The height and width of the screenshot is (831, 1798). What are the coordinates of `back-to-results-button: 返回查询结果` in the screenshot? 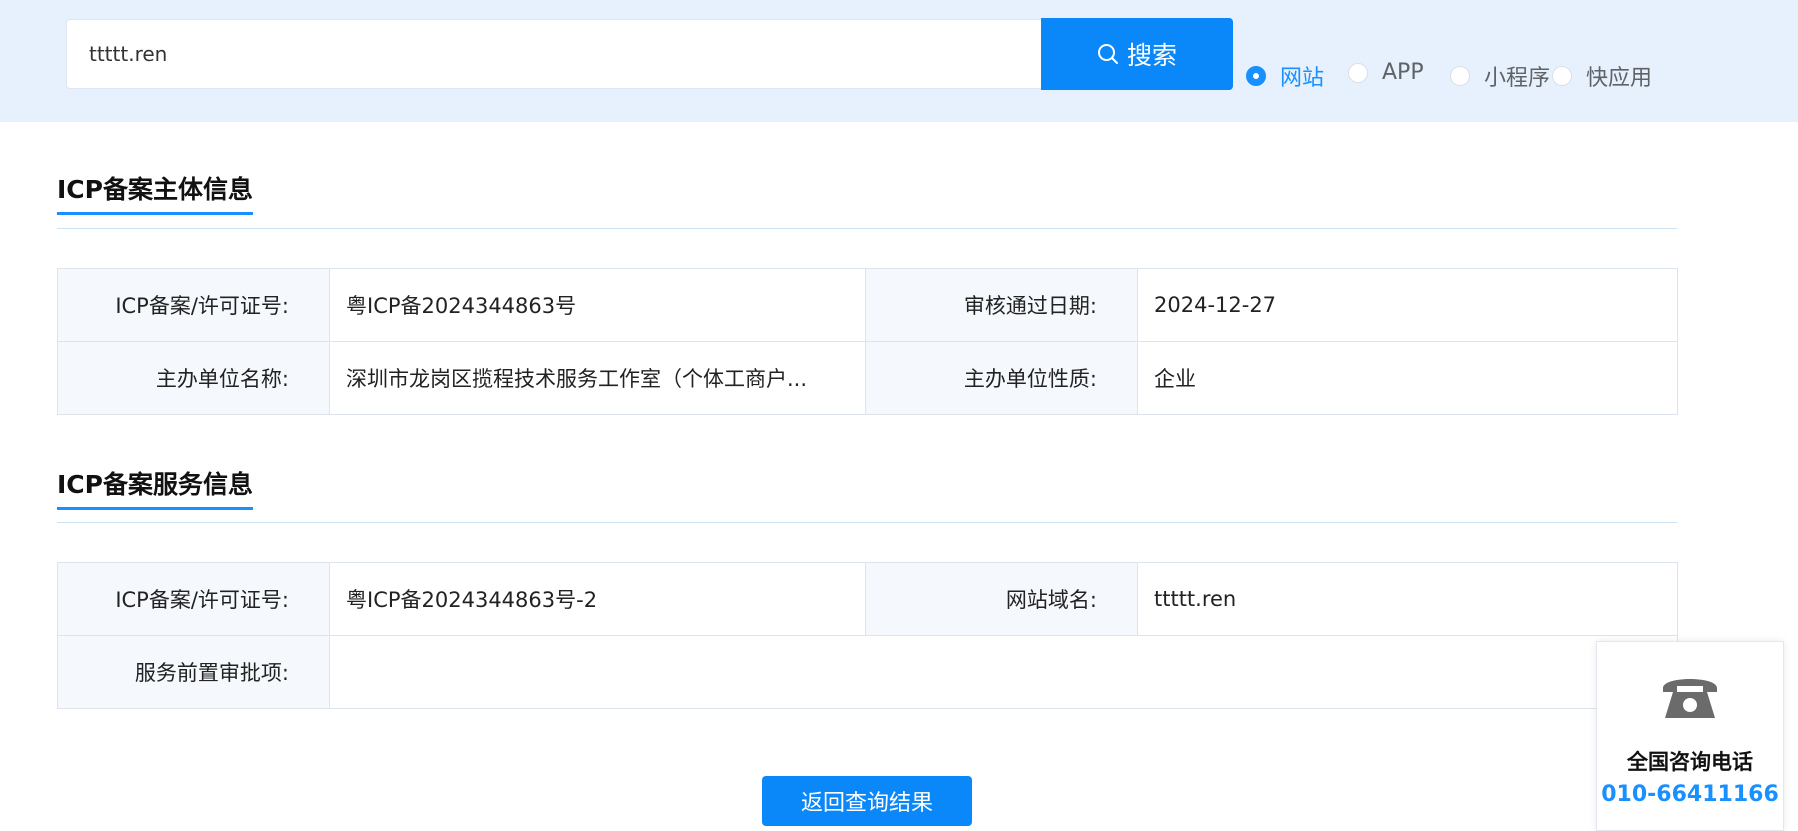 It's located at (867, 801).